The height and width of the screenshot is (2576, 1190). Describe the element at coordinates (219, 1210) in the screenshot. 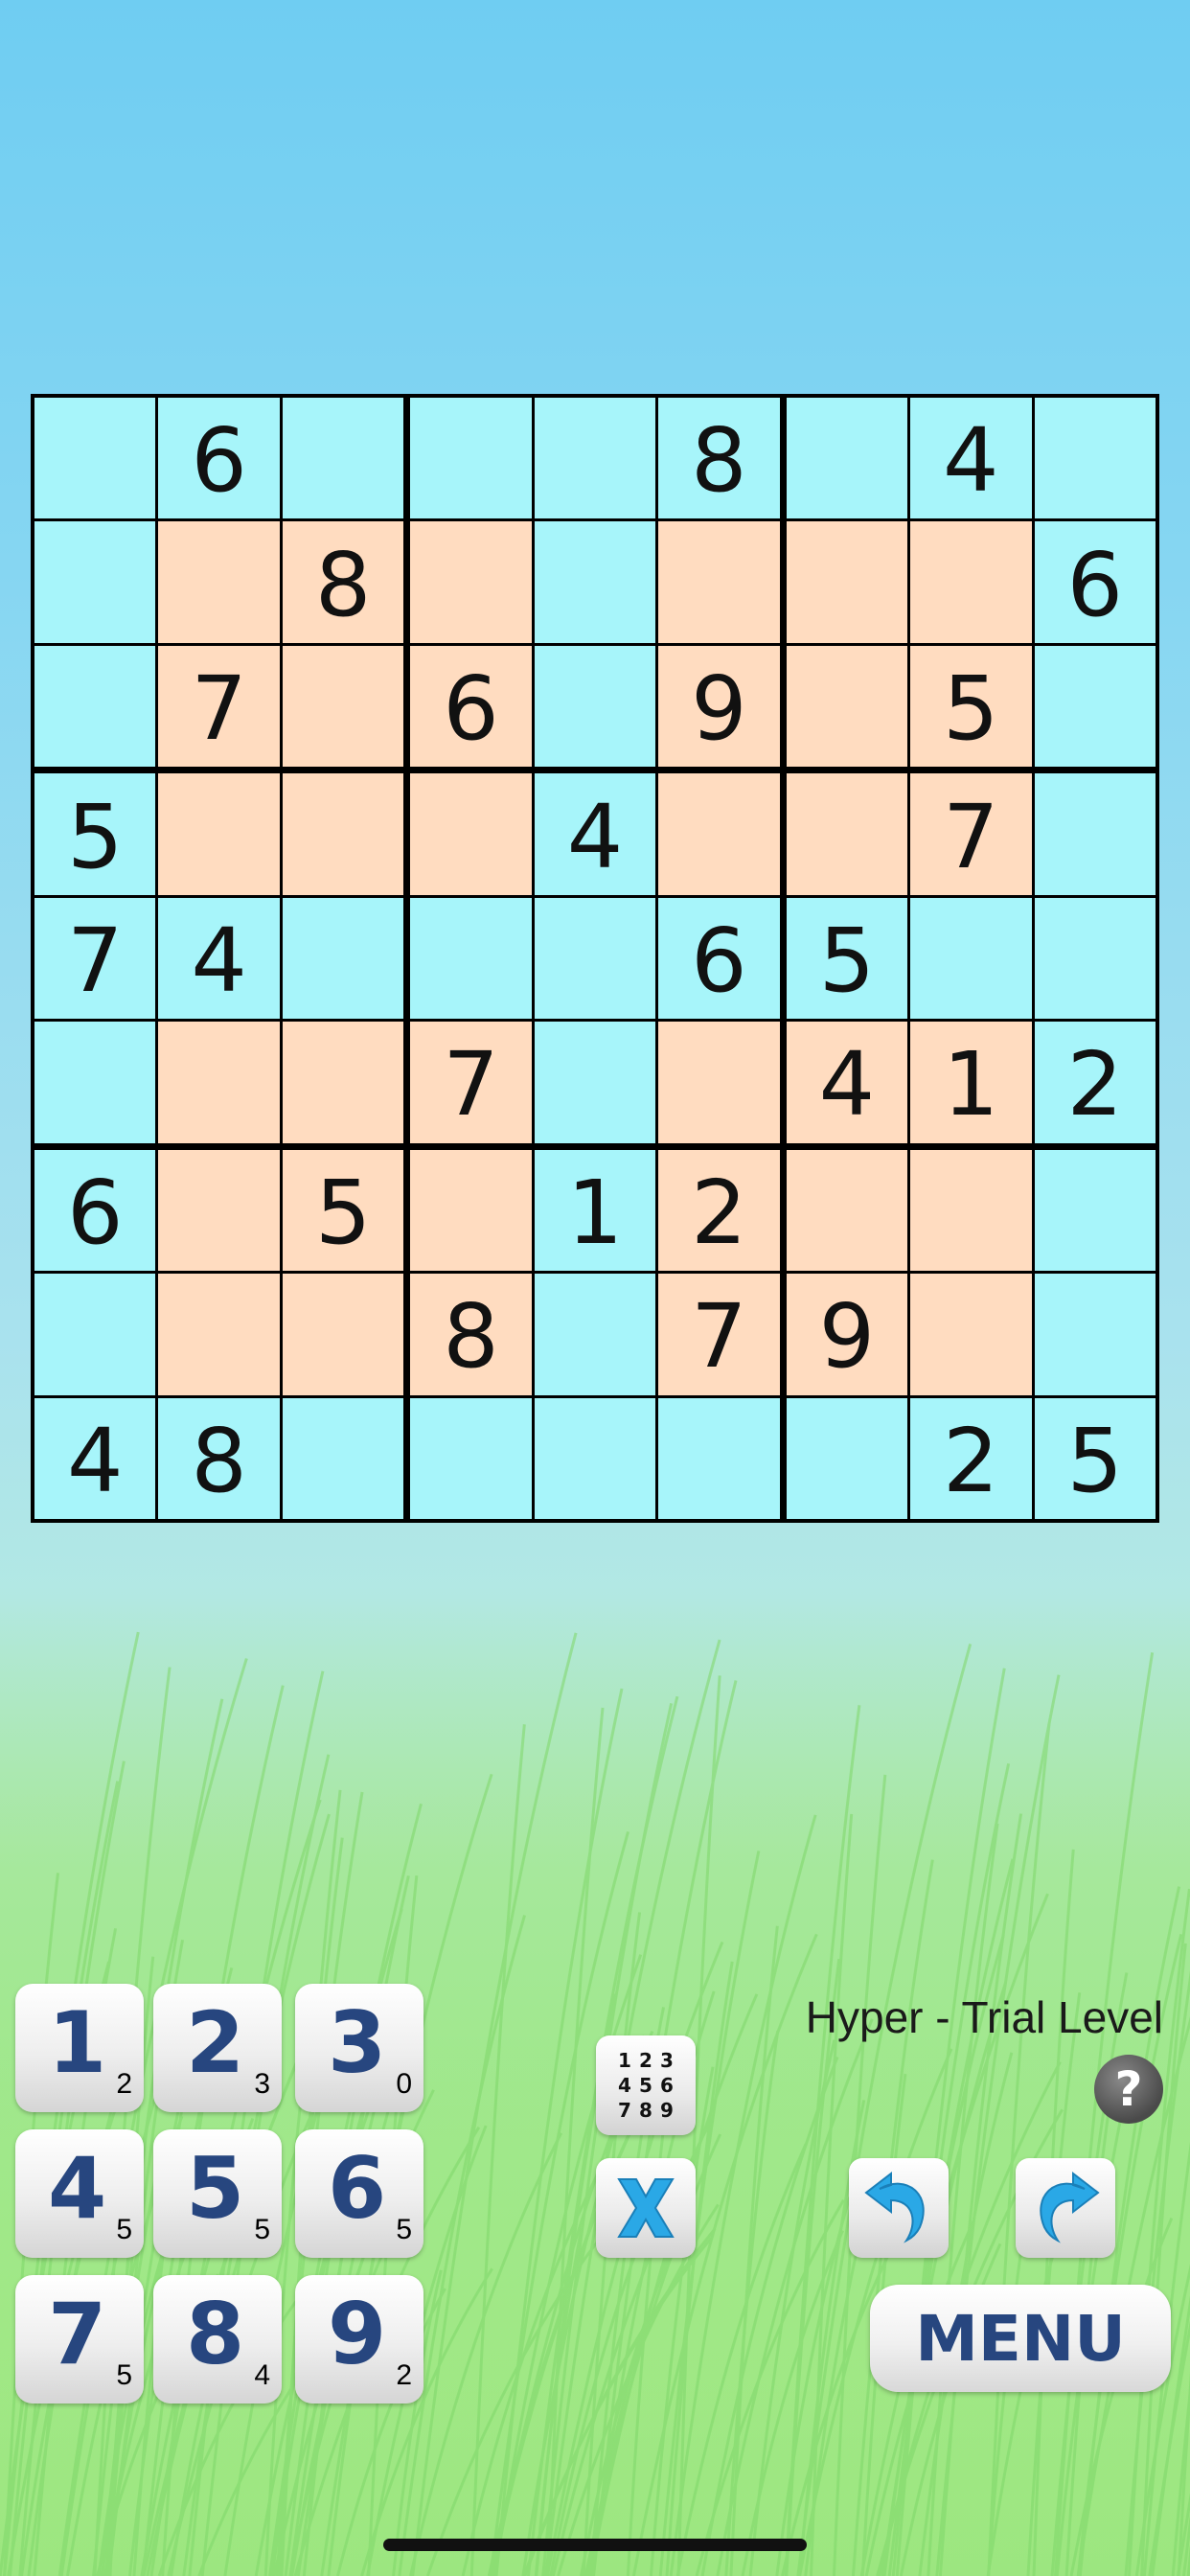

I see `board-cell-r7c2` at that location.